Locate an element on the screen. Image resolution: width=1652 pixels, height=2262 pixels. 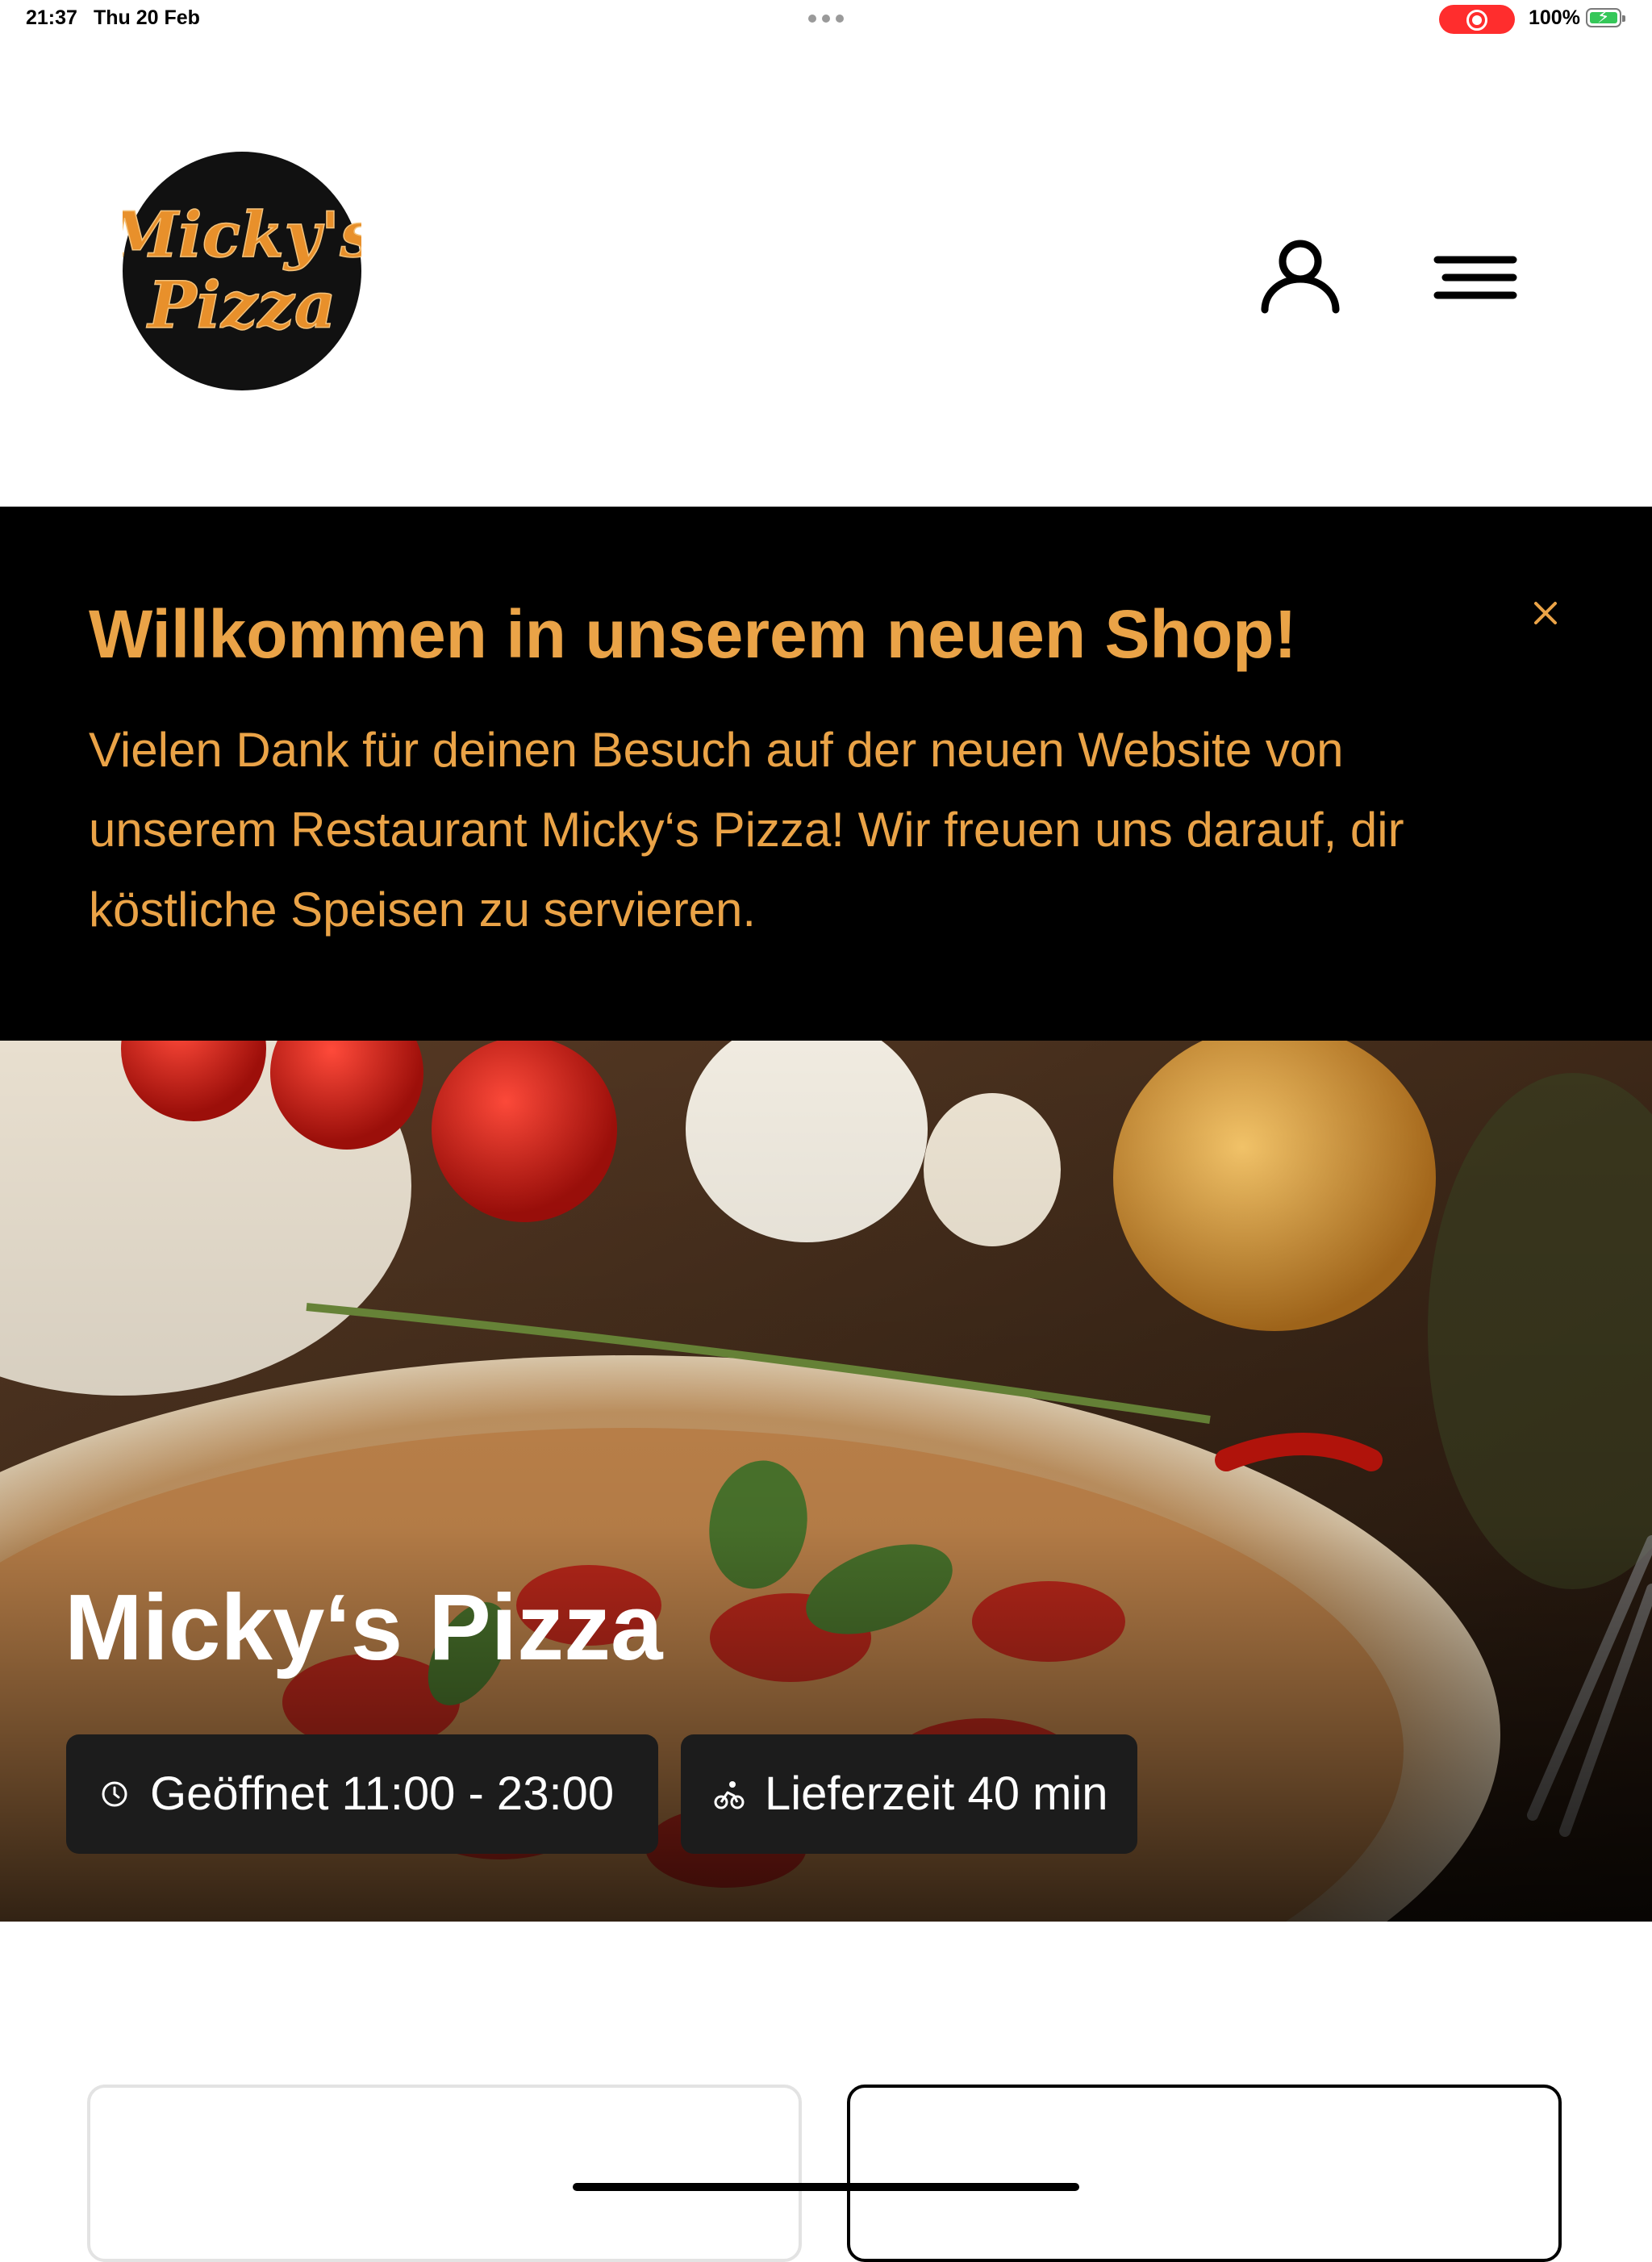
banner-close-button is located at coordinates (1546, 613).